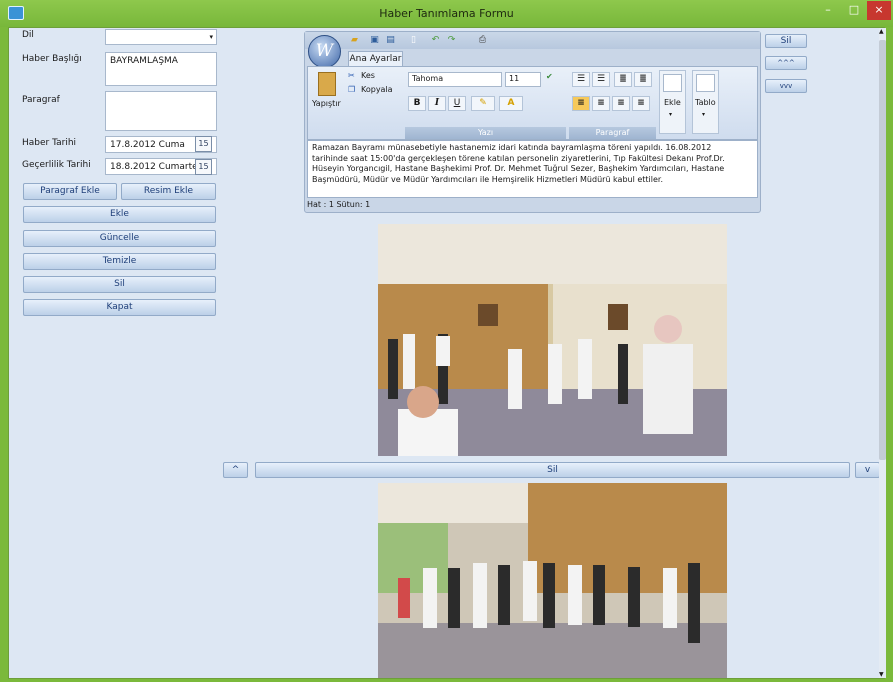 The image size is (893, 682). What do you see at coordinates (428, 78) in the screenshot?
I see `font-value: Tahoma` at bounding box center [428, 78].